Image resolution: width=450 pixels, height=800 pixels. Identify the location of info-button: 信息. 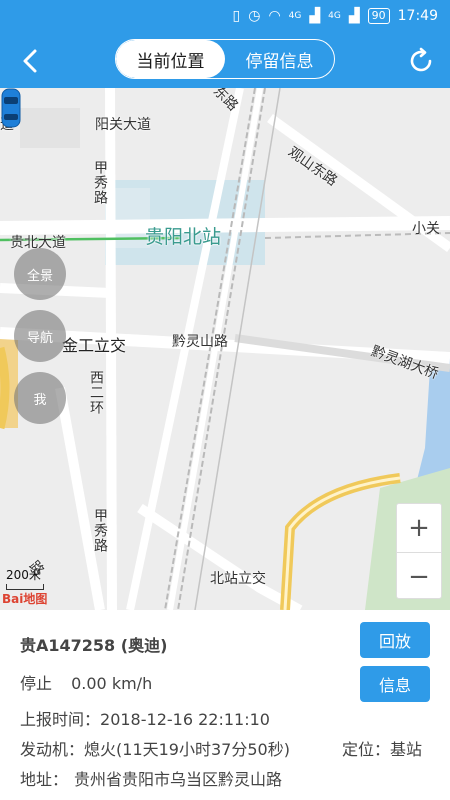
(395, 684).